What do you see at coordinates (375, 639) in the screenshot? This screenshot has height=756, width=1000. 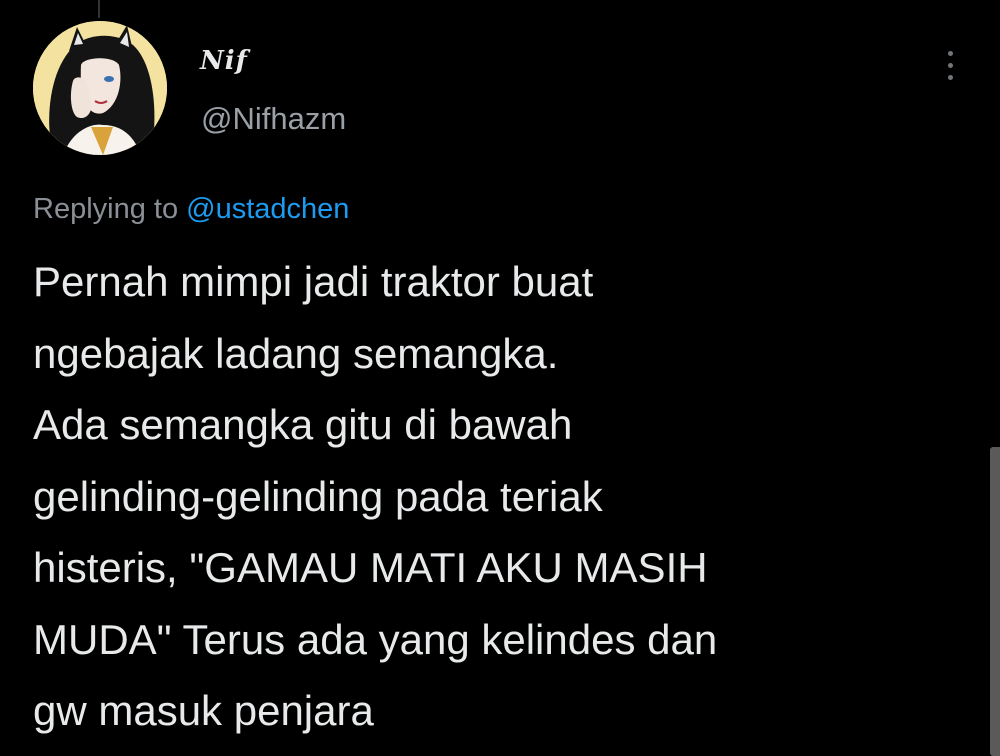 I see `tweet-text-line: MUDA" Terus ada yang kelindes dan` at bounding box center [375, 639].